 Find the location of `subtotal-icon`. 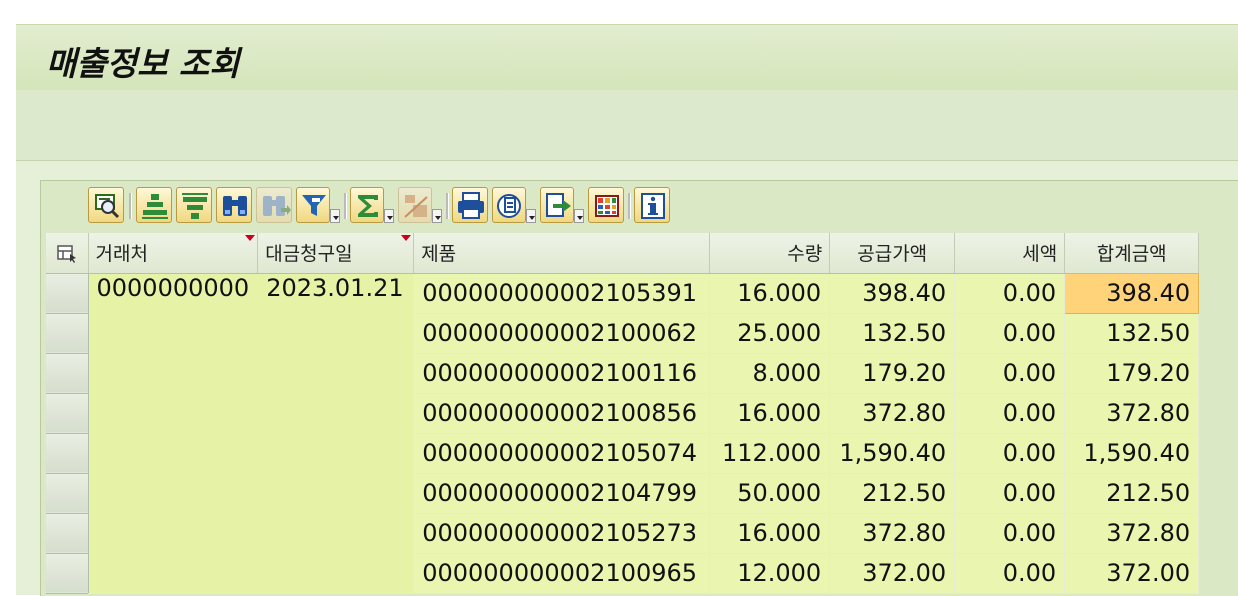

subtotal-icon is located at coordinates (416, 206).